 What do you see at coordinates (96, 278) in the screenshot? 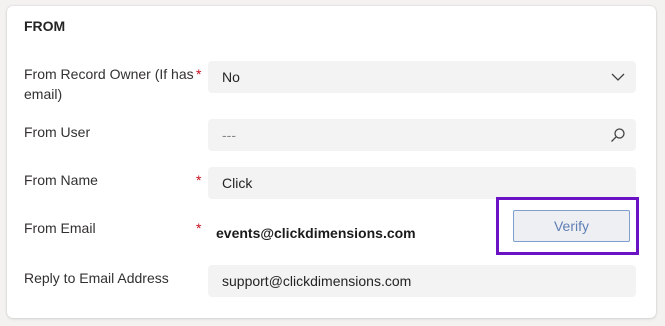
I see `reply-to-label: Reply to Email Address` at bounding box center [96, 278].